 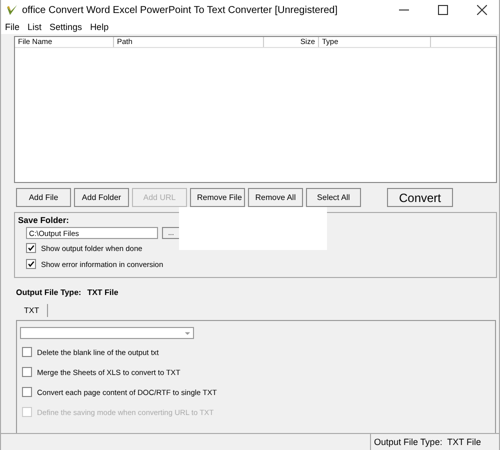 What do you see at coordinates (102, 292) in the screenshot?
I see `output-type-value: TXT File` at bounding box center [102, 292].